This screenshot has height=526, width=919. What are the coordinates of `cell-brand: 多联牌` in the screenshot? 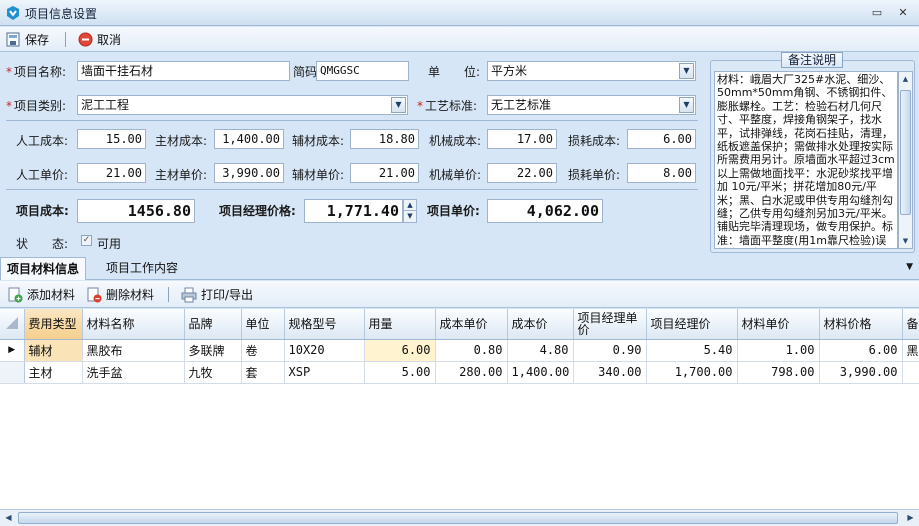 It's located at (213, 350).